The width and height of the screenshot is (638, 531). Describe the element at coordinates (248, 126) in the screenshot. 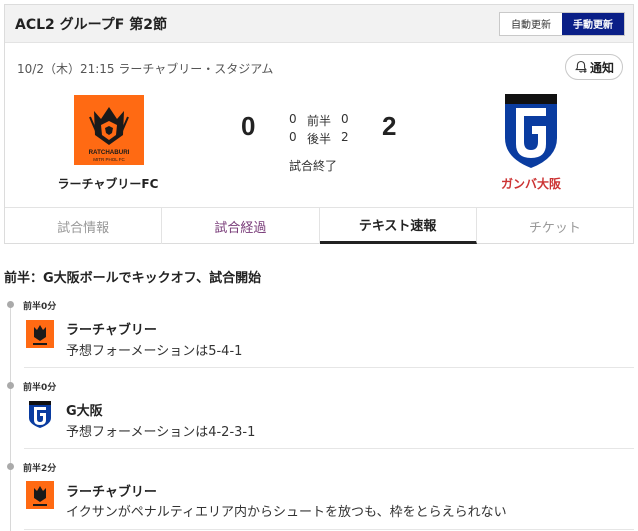

I see `home-score: 0` at that location.